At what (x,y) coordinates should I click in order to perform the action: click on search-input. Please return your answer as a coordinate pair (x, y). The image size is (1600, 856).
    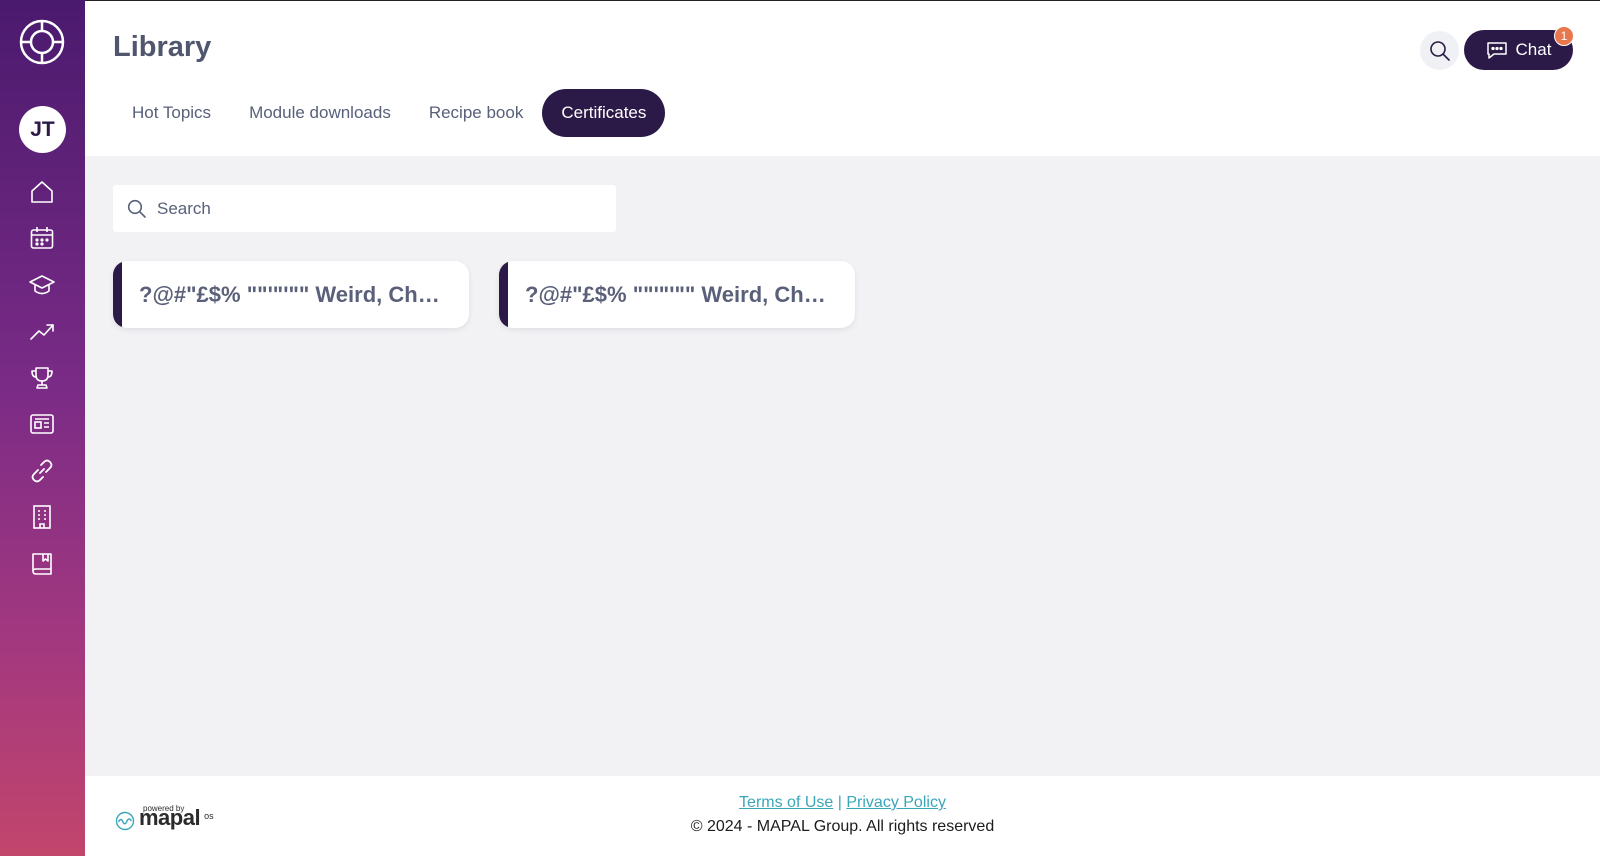
    Looking at the image, I should click on (377, 208).